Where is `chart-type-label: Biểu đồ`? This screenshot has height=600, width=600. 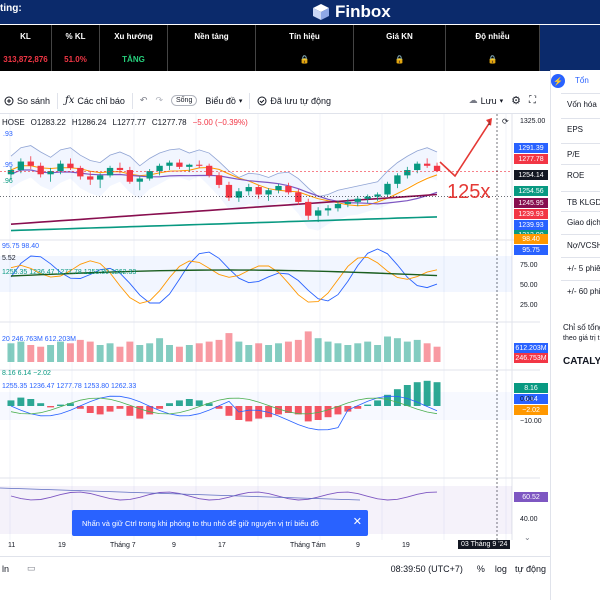
chart-type-label: Biểu đồ is located at coordinates (220, 100).